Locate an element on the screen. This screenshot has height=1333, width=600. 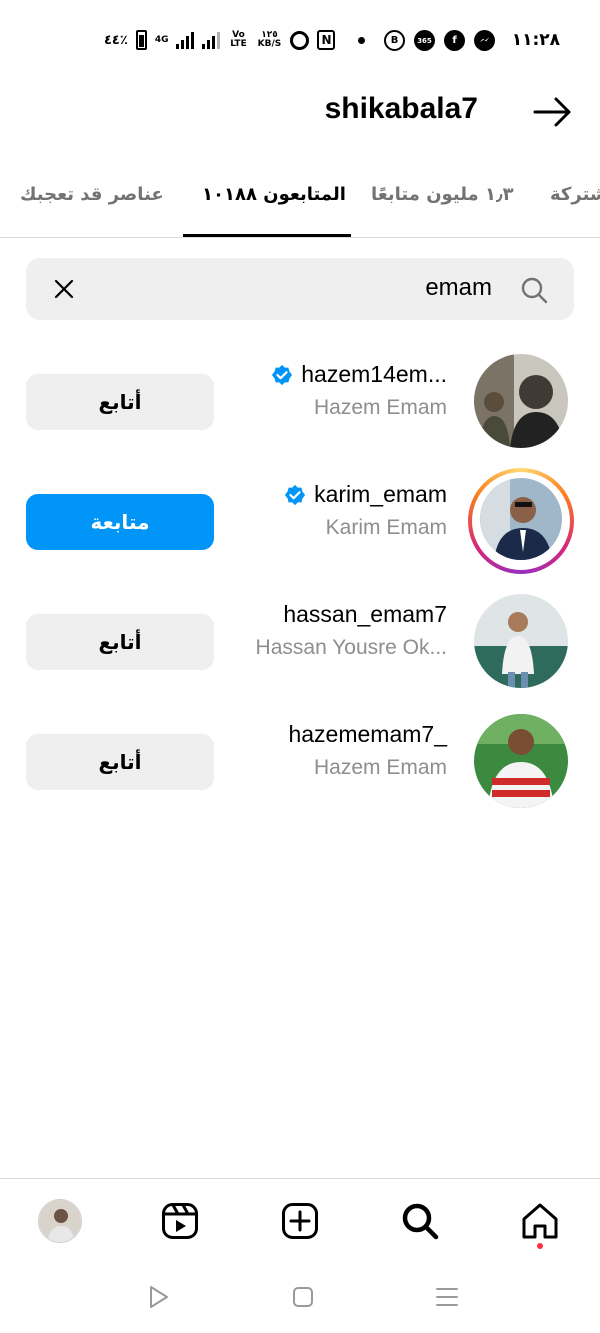
nfc-icon: N is located at coordinates (326, 40).